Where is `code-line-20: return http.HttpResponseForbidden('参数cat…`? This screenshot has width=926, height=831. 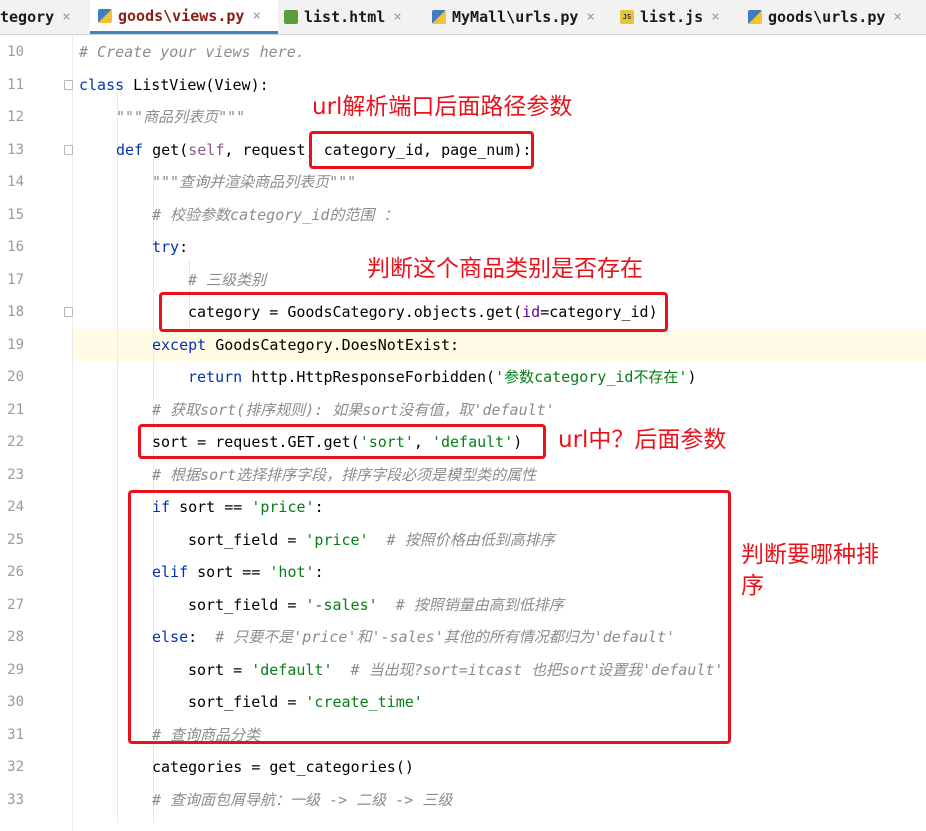
code-line-20: return http.HttpResponseForbidden('参数cat… is located at coordinates (442, 377).